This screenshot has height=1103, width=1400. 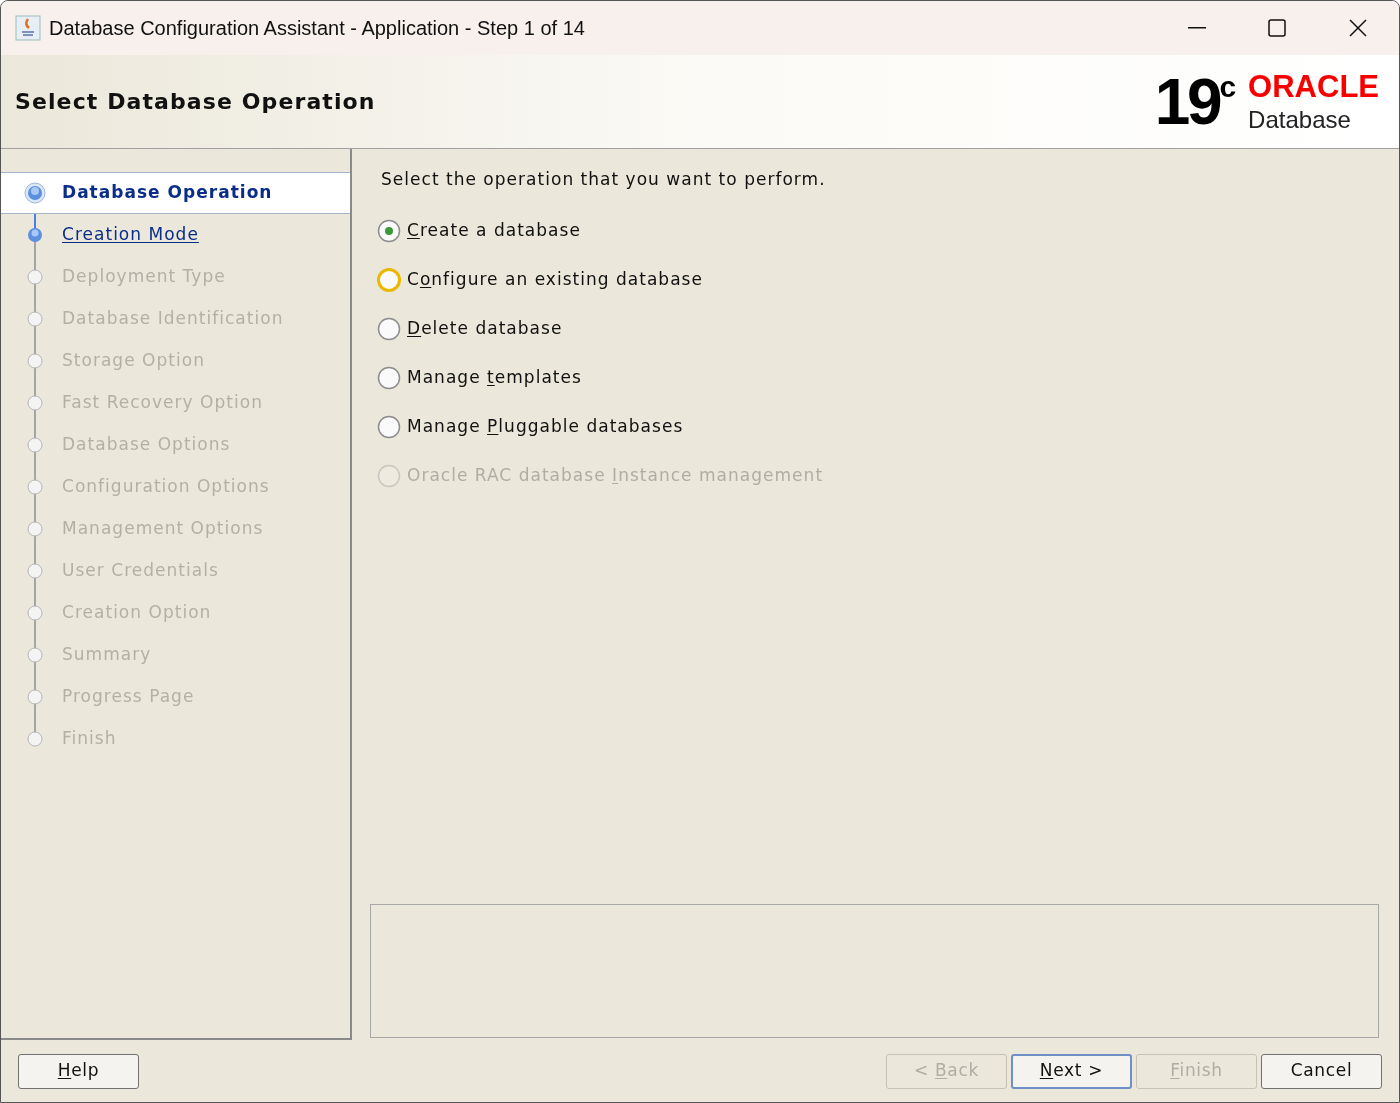 What do you see at coordinates (1300, 120) in the screenshot?
I see `logo-product: Database` at bounding box center [1300, 120].